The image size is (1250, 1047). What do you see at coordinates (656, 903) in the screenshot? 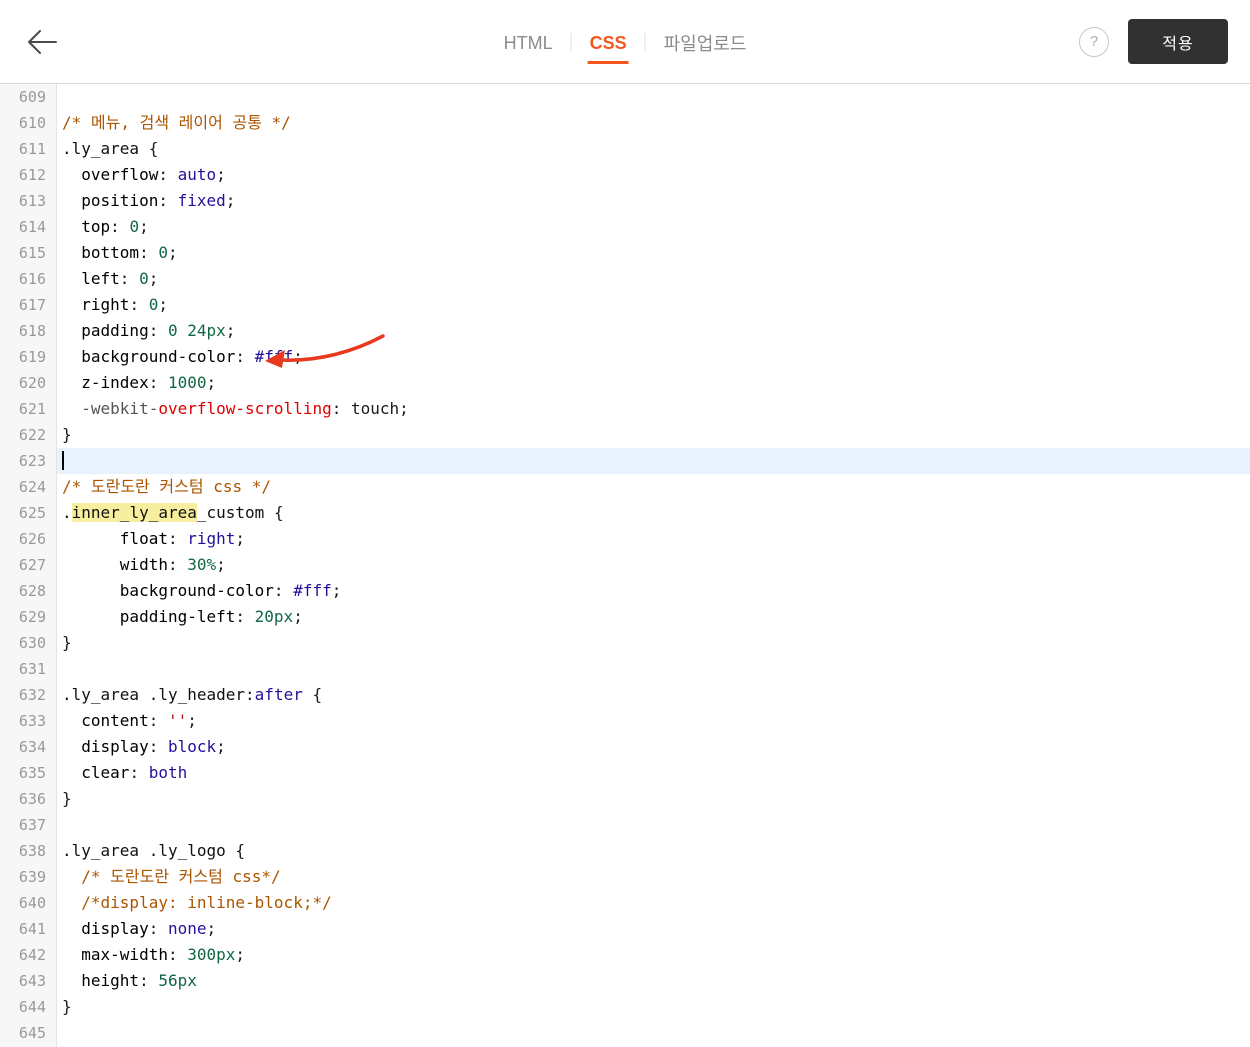
I see `code-line: /*display: inline-block;*/` at bounding box center [656, 903].